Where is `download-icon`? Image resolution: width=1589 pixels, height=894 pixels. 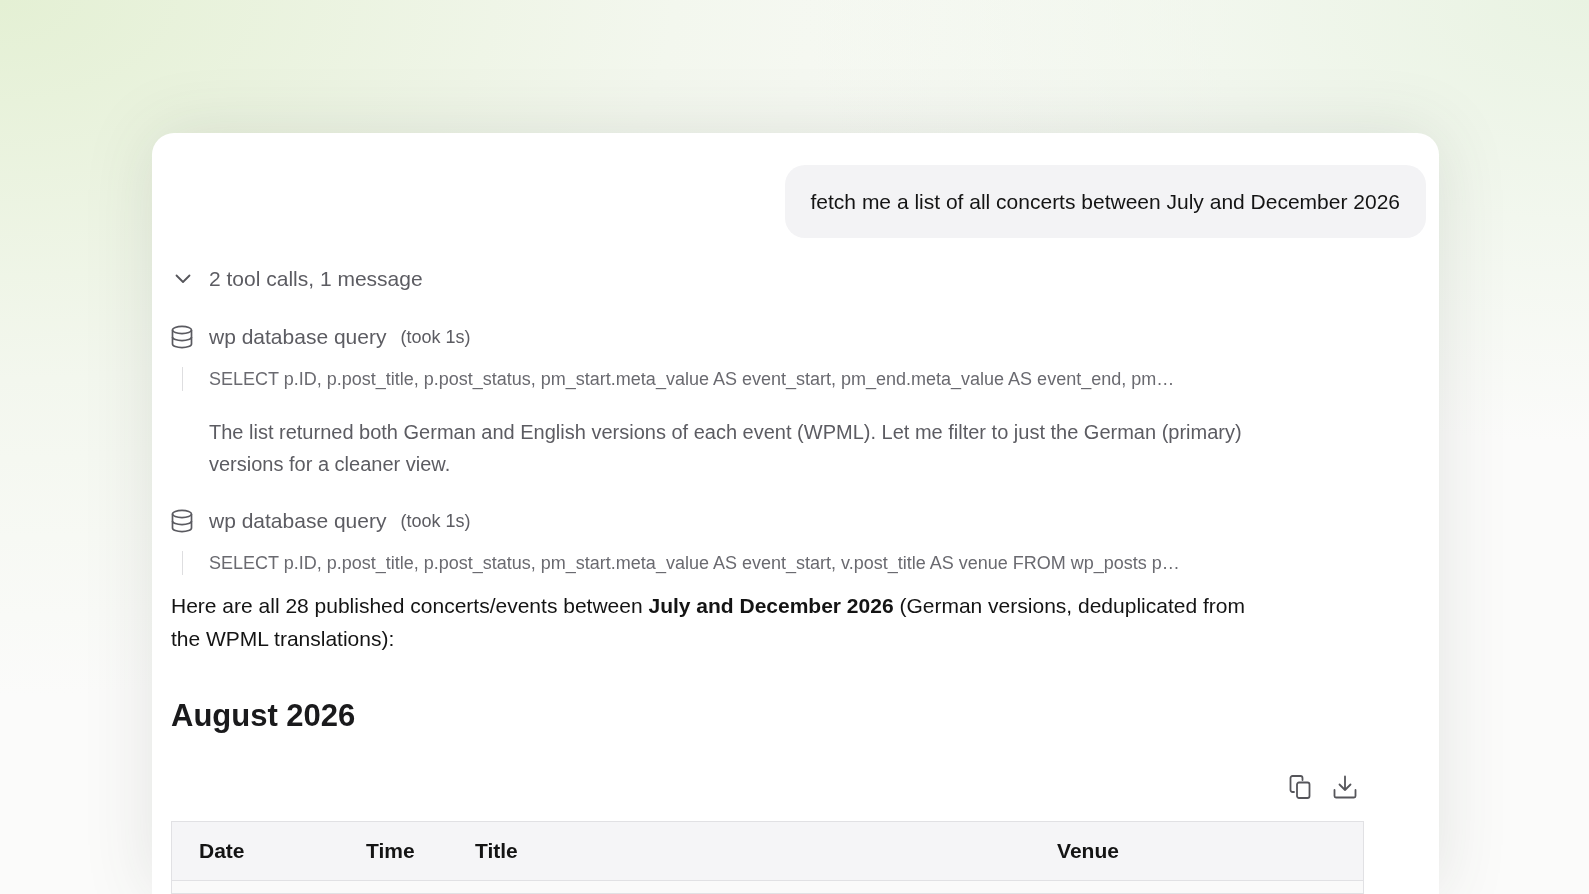 download-icon is located at coordinates (1345, 787).